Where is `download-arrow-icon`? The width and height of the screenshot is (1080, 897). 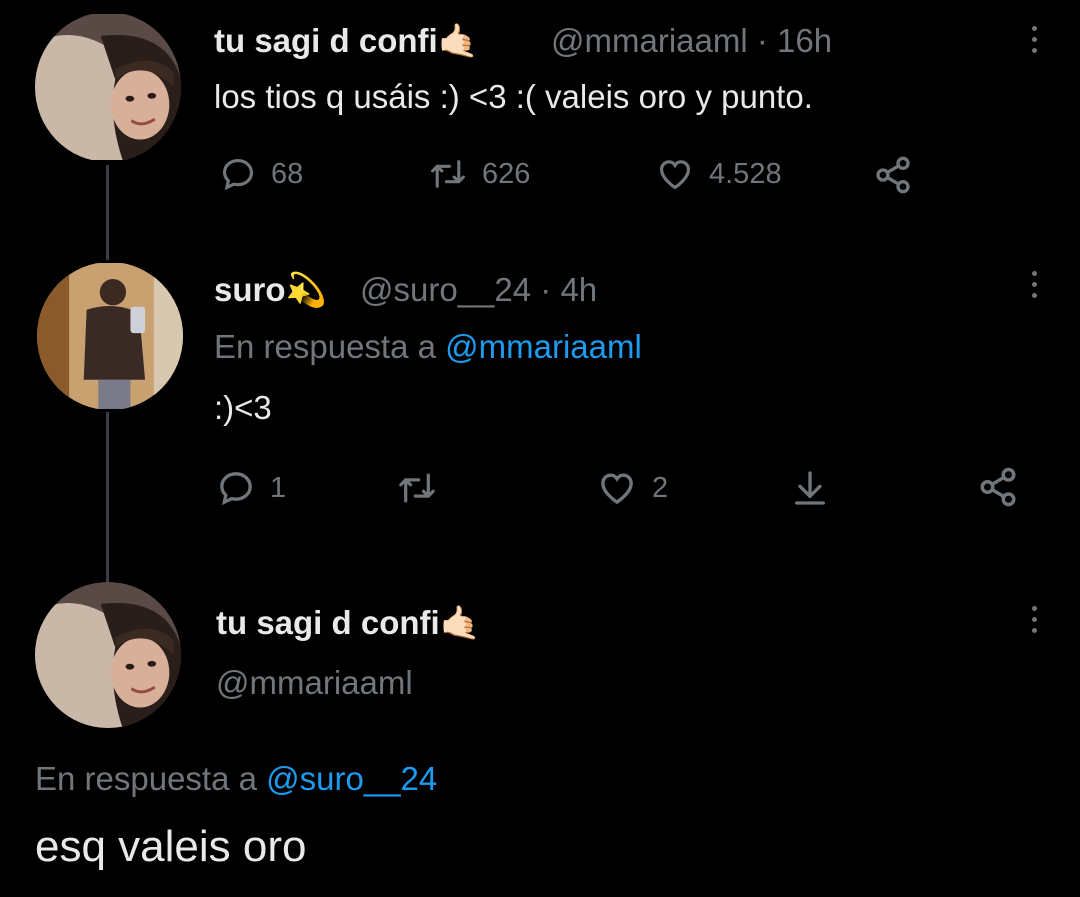
download-arrow-icon is located at coordinates (810, 488).